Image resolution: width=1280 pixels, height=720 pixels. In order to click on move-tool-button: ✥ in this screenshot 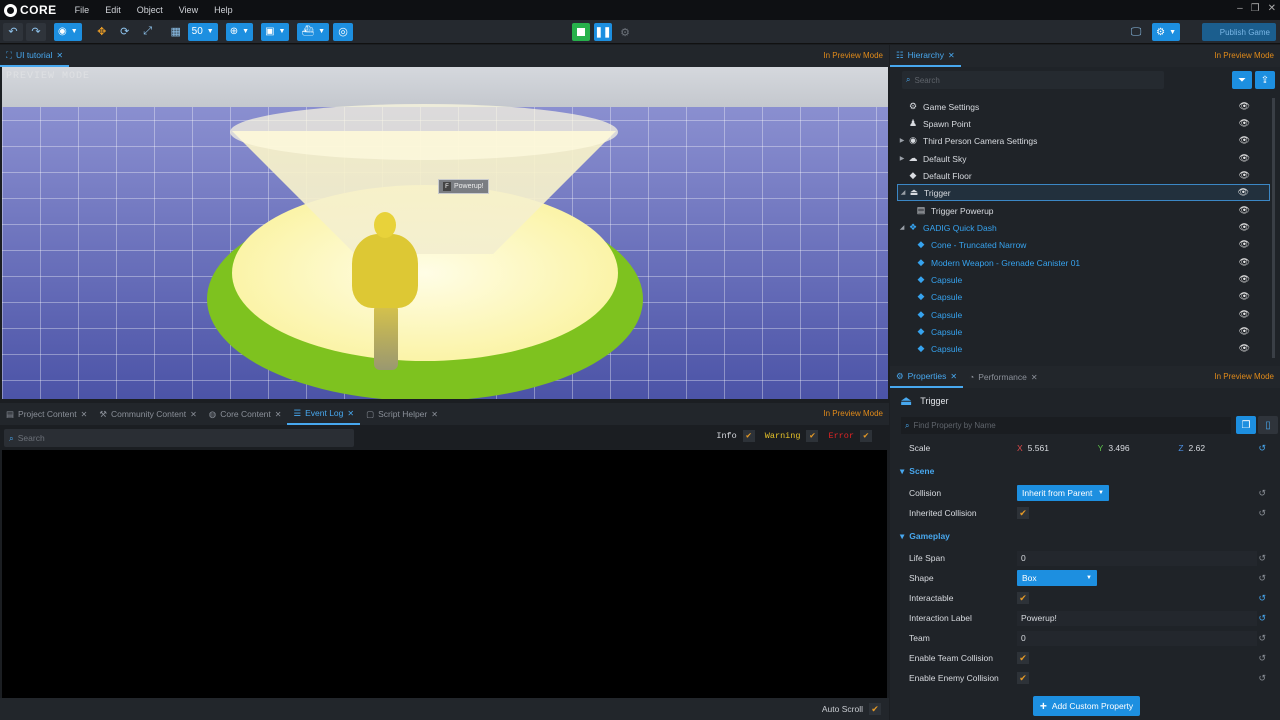, I will do `click(102, 32)`.